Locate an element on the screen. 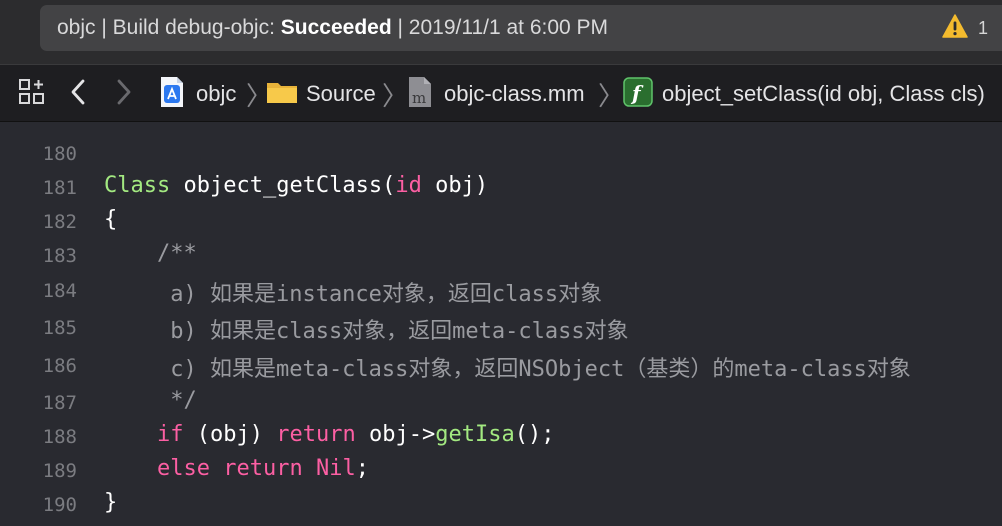  code-line: 181 Class object_getClass(id obj) is located at coordinates (501, 187).